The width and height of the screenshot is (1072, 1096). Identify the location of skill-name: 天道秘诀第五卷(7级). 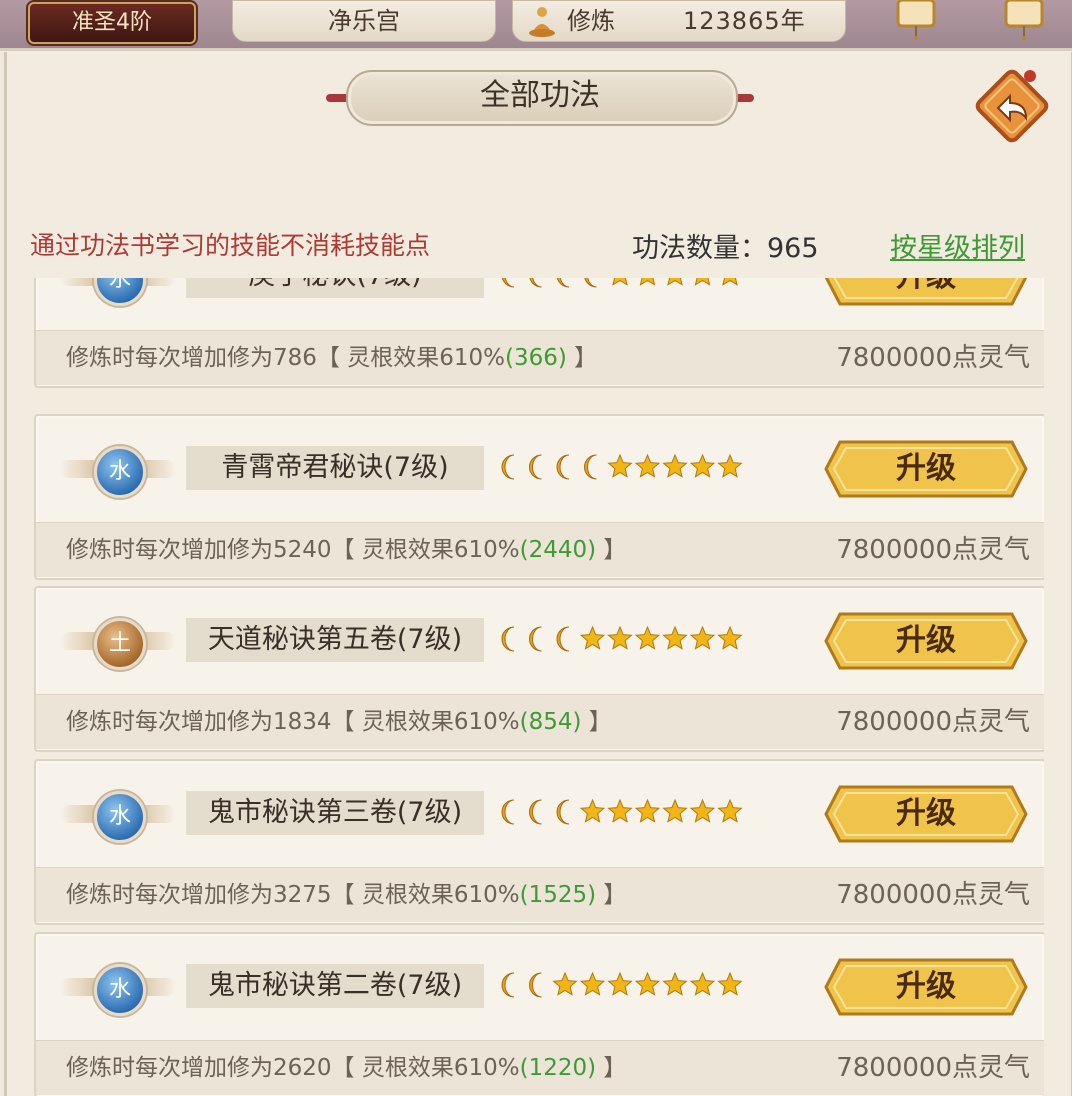
(335, 640).